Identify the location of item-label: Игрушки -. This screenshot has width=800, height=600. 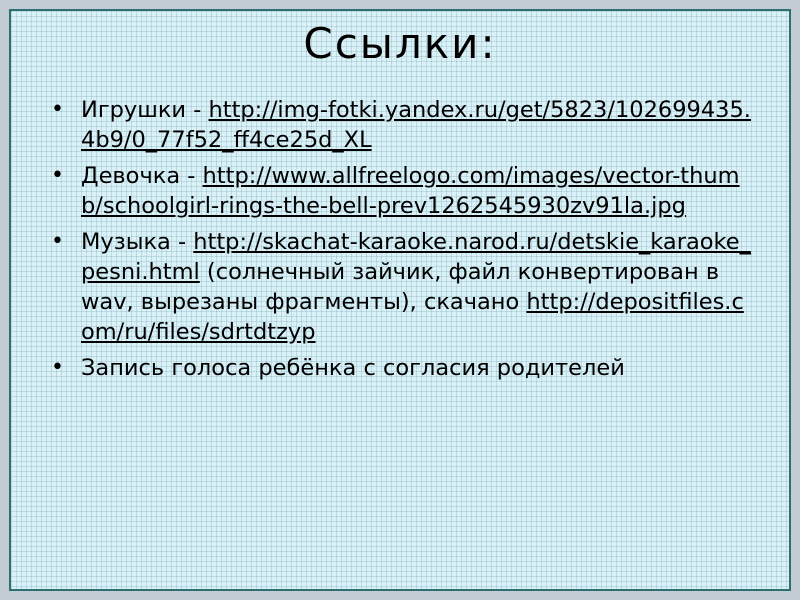
(145, 110).